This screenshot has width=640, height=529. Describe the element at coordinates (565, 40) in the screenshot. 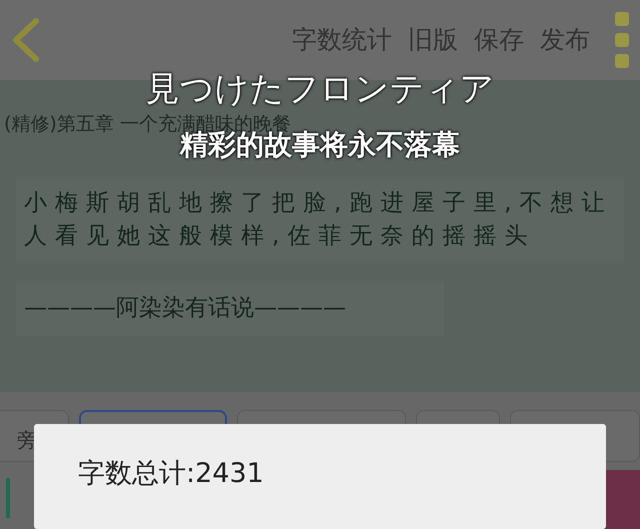

I see `toolbar-action: 发布` at that location.